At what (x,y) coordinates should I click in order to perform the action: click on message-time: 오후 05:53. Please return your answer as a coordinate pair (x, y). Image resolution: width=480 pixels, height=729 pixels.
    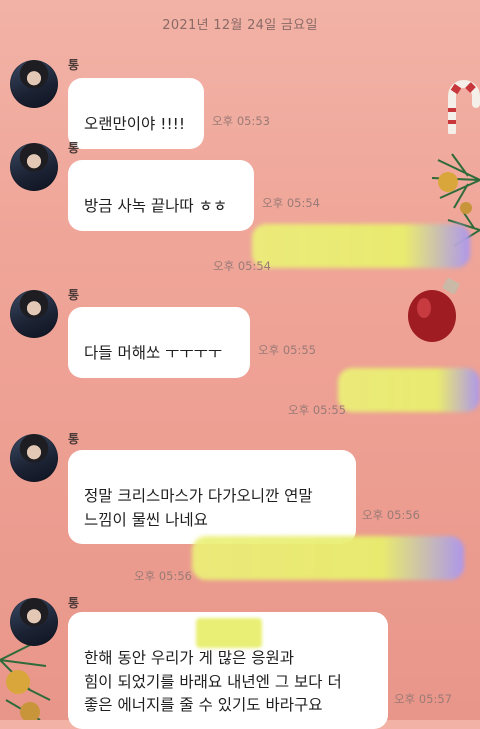
    Looking at the image, I should click on (241, 121).